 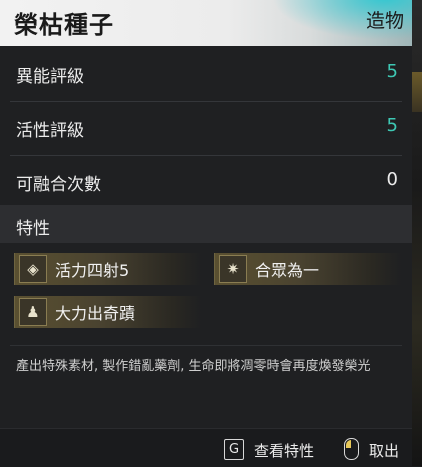 What do you see at coordinates (58, 185) in the screenshot?
I see `stat-label: 可融合次數` at bounding box center [58, 185].